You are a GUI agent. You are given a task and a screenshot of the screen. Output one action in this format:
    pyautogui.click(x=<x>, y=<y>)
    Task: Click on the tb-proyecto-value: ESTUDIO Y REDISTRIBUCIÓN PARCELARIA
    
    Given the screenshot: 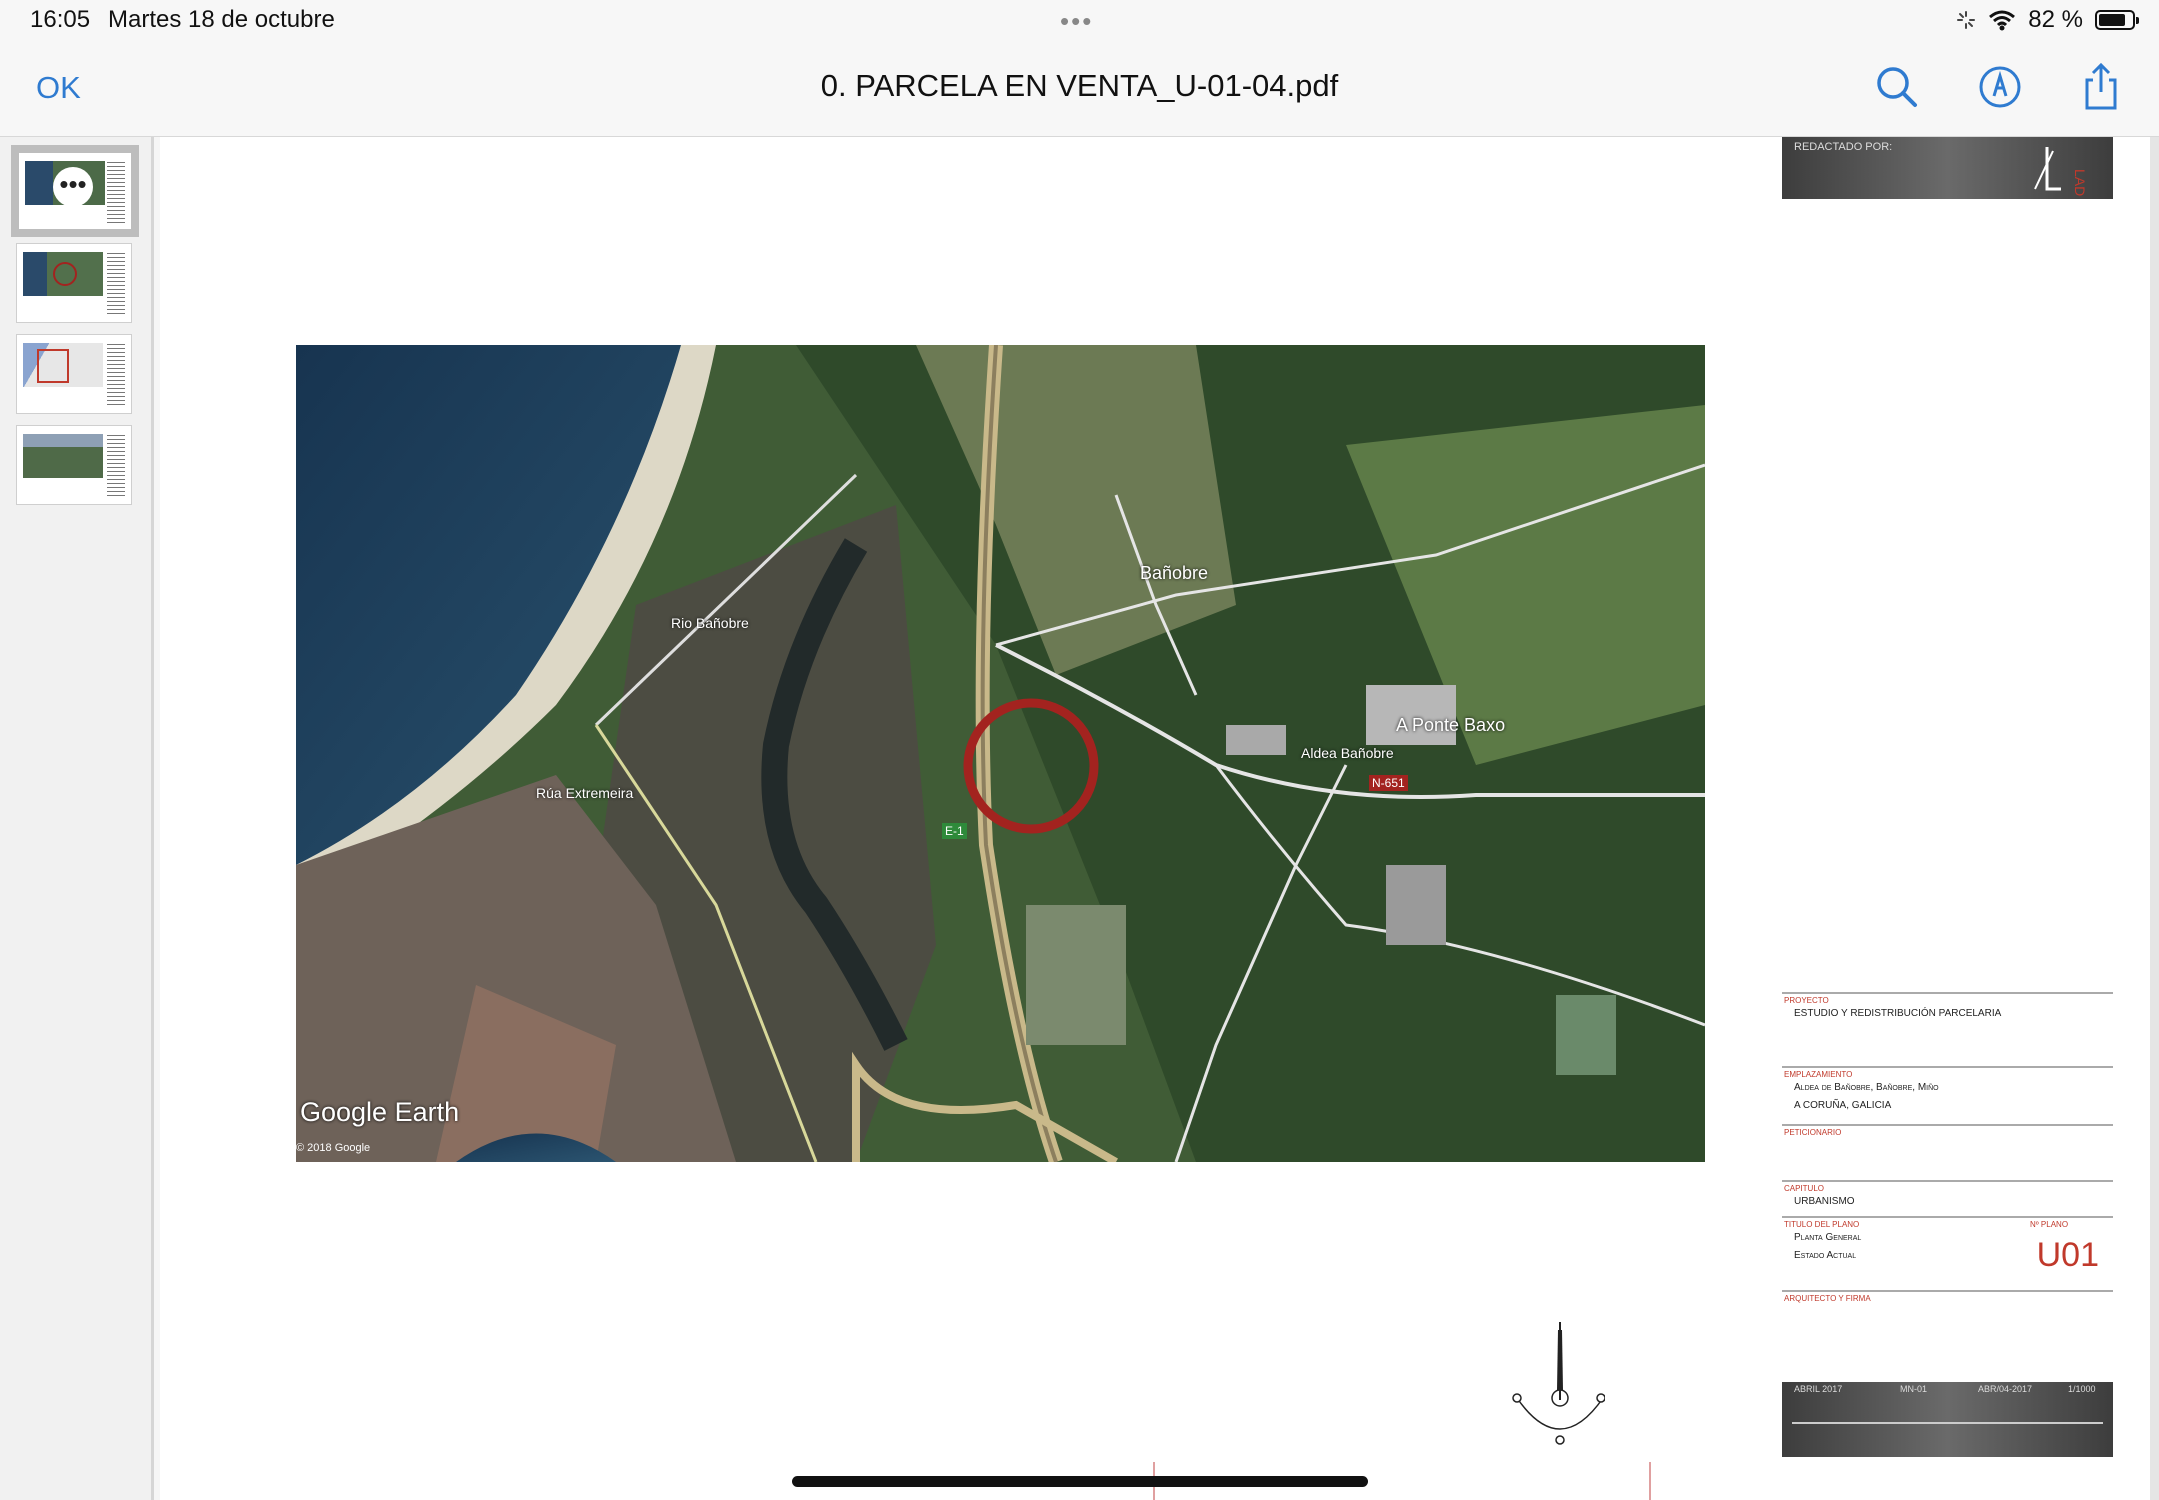 What is the action you would take?
    pyautogui.click(x=1898, y=1013)
    